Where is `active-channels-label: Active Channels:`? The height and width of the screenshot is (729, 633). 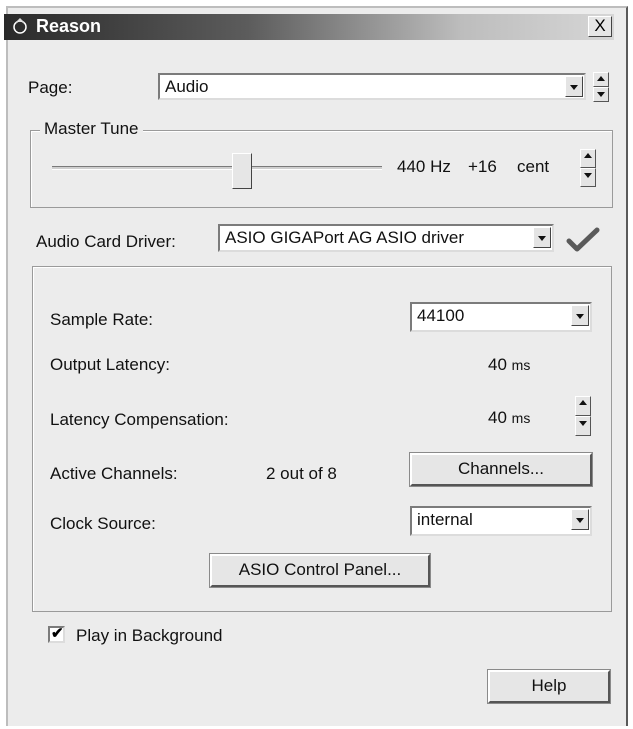
active-channels-label: Active Channels: is located at coordinates (114, 473).